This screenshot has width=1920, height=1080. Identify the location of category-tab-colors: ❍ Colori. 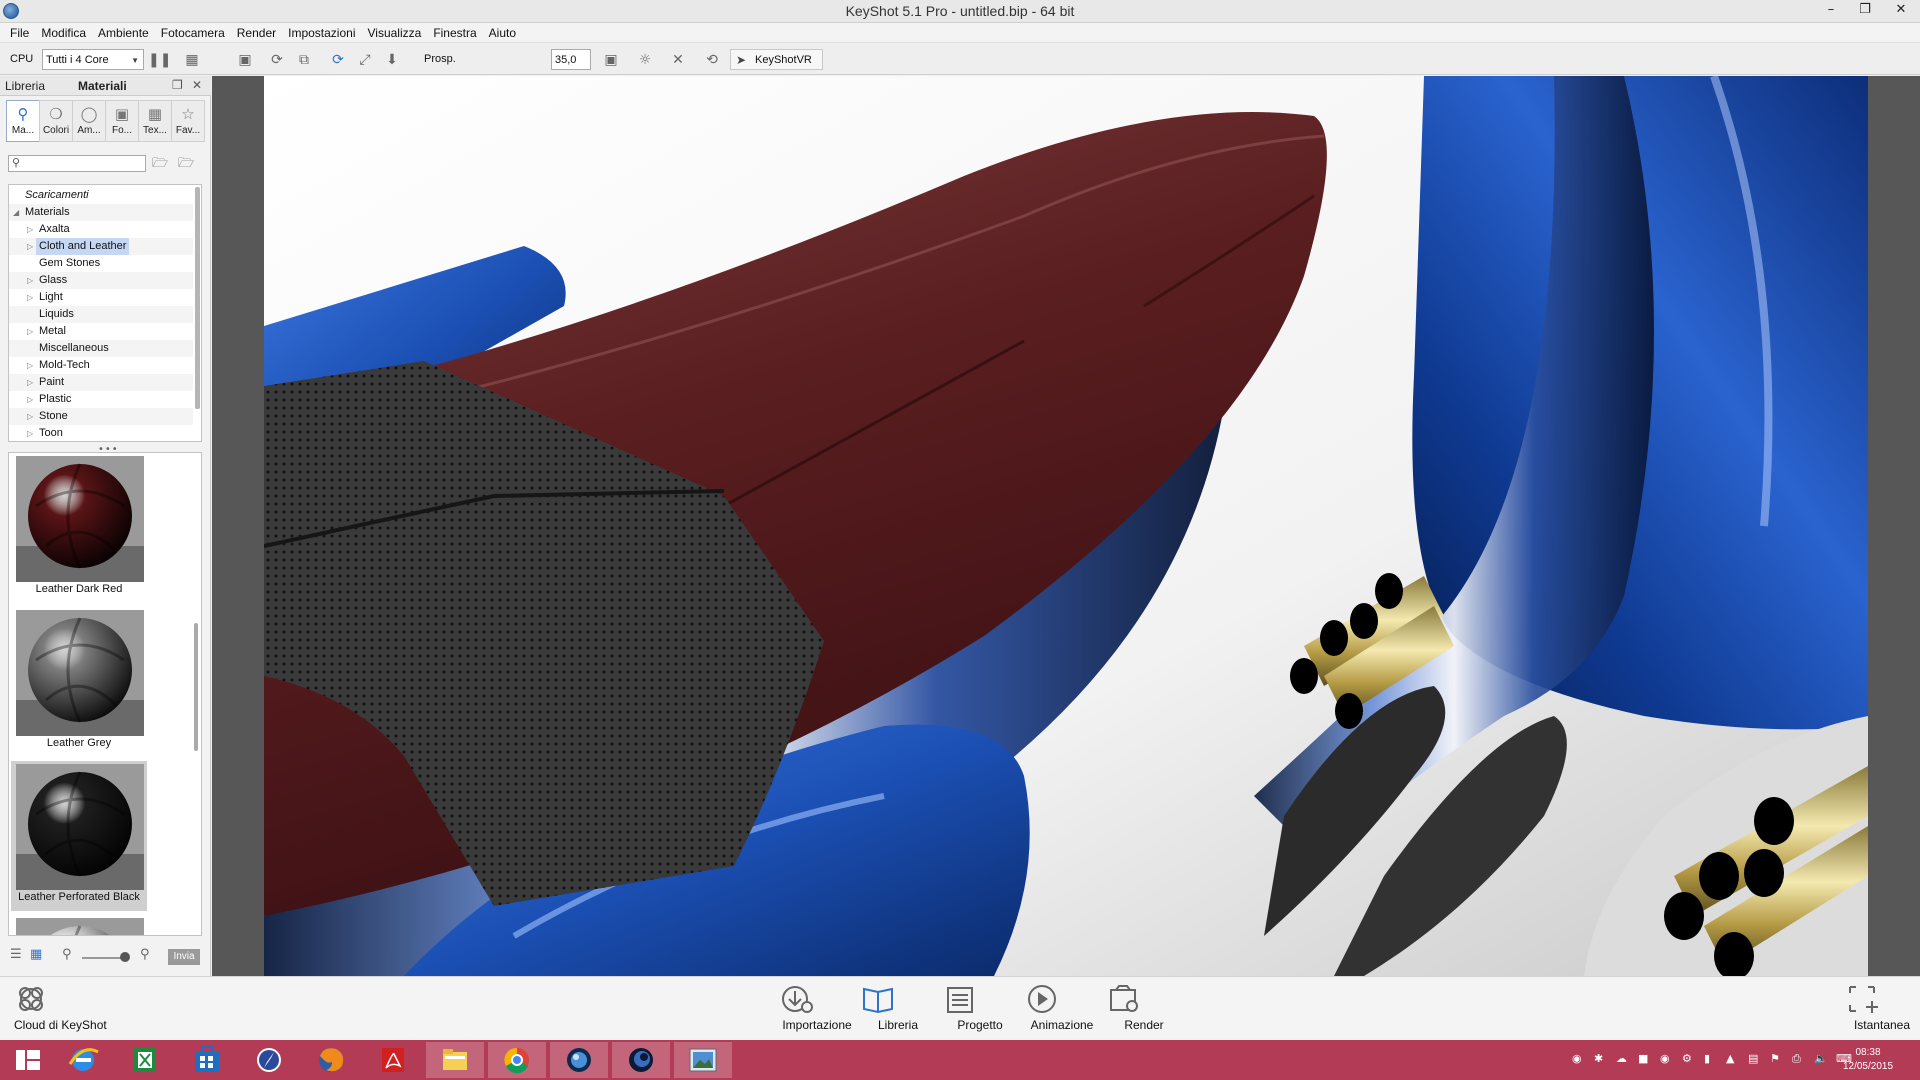
(56, 121).